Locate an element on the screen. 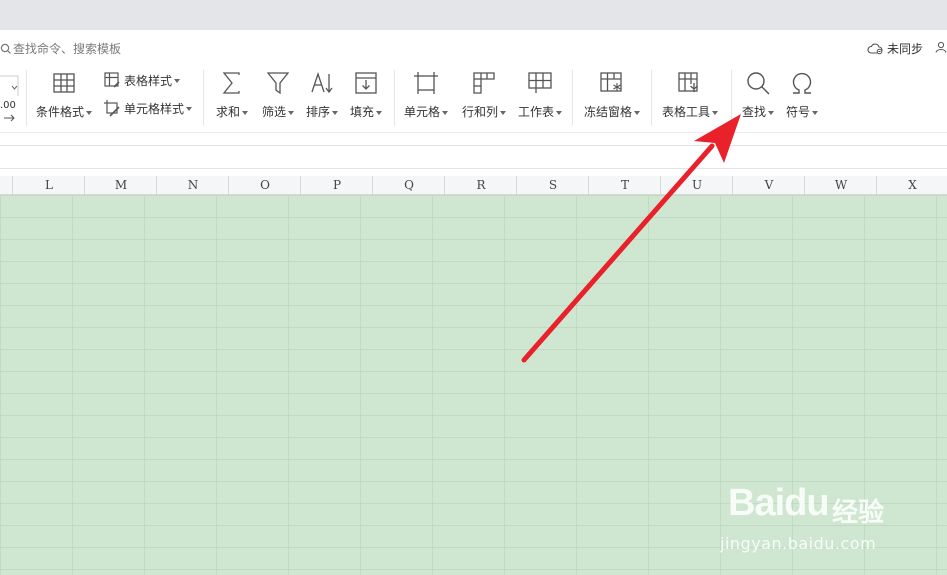  baidu-watermark: Baidu 经验 jingyan.baidu.com is located at coordinates (831, 527).